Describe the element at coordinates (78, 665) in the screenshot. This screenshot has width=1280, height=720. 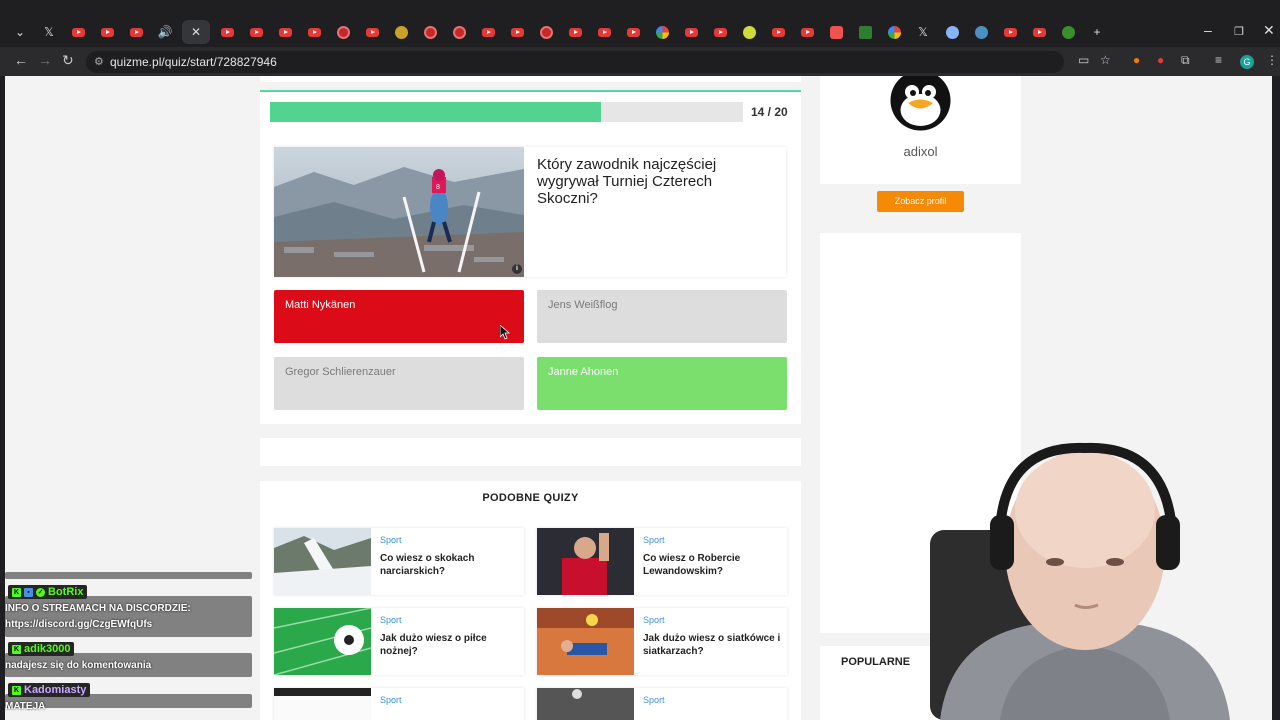
I see `chat-message-text: nadajesz się do komentowania` at that location.